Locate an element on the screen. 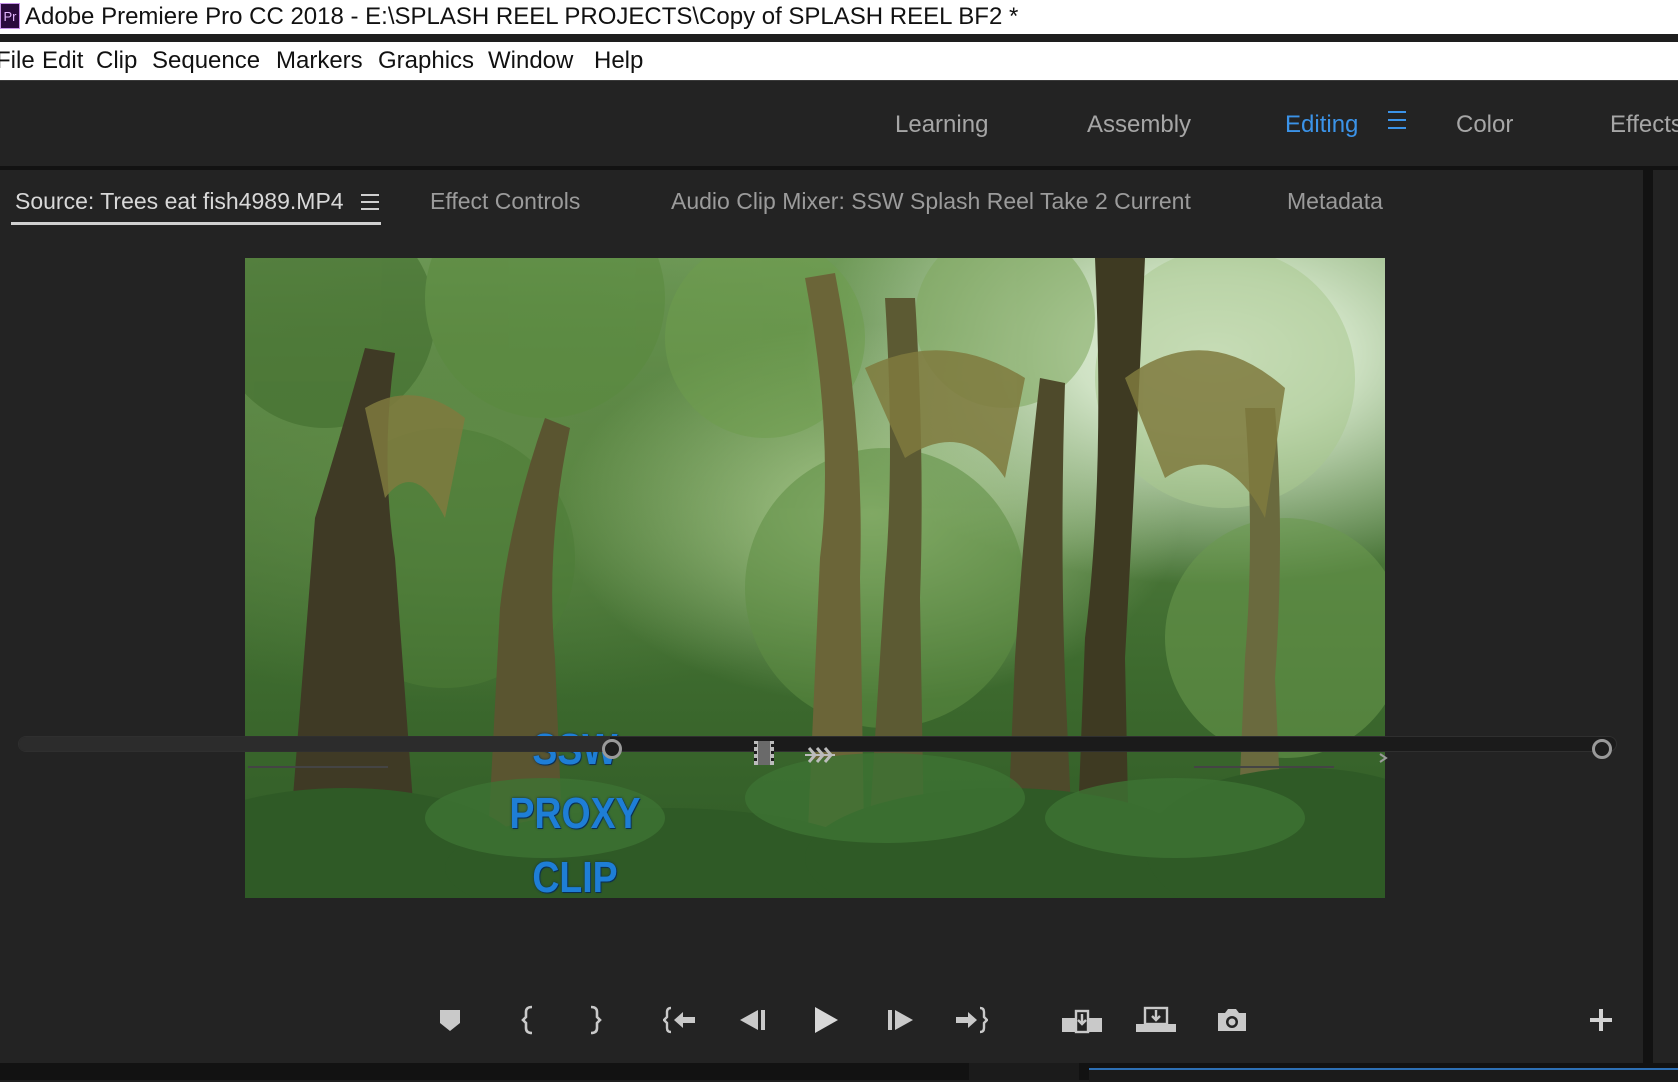 The height and width of the screenshot is (1082, 1678). add-marker-icon is located at coordinates (450, 1020).